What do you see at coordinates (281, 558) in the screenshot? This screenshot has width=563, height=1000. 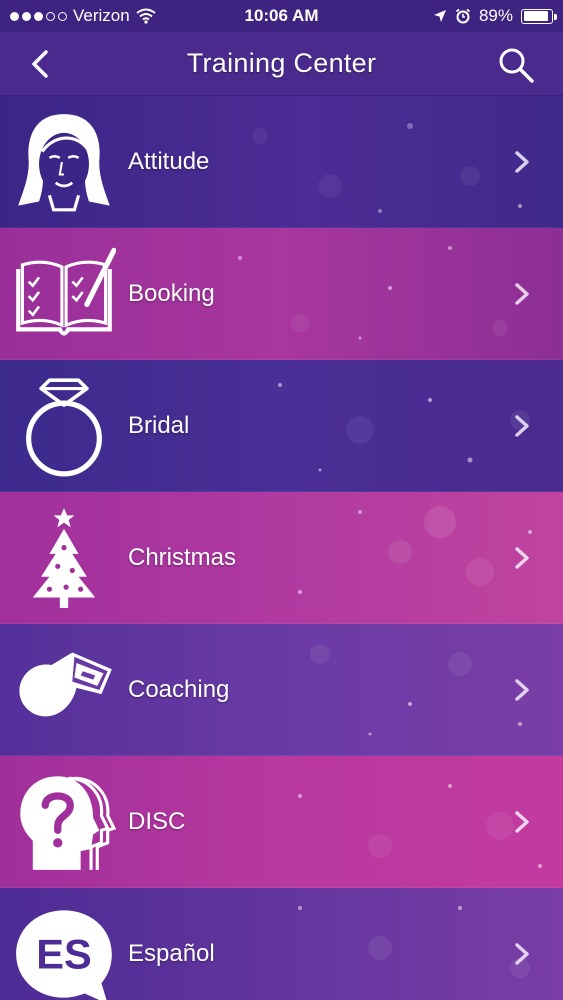 I see `list-item-christmas: Christmas` at bounding box center [281, 558].